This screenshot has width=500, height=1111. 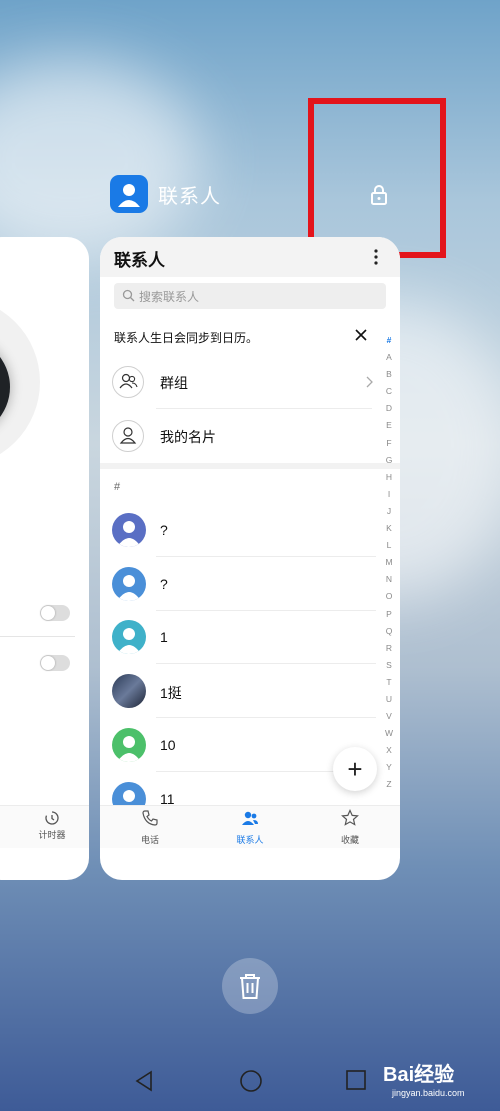 What do you see at coordinates (389, 425) in the screenshot?
I see `index-letter: E` at bounding box center [389, 425].